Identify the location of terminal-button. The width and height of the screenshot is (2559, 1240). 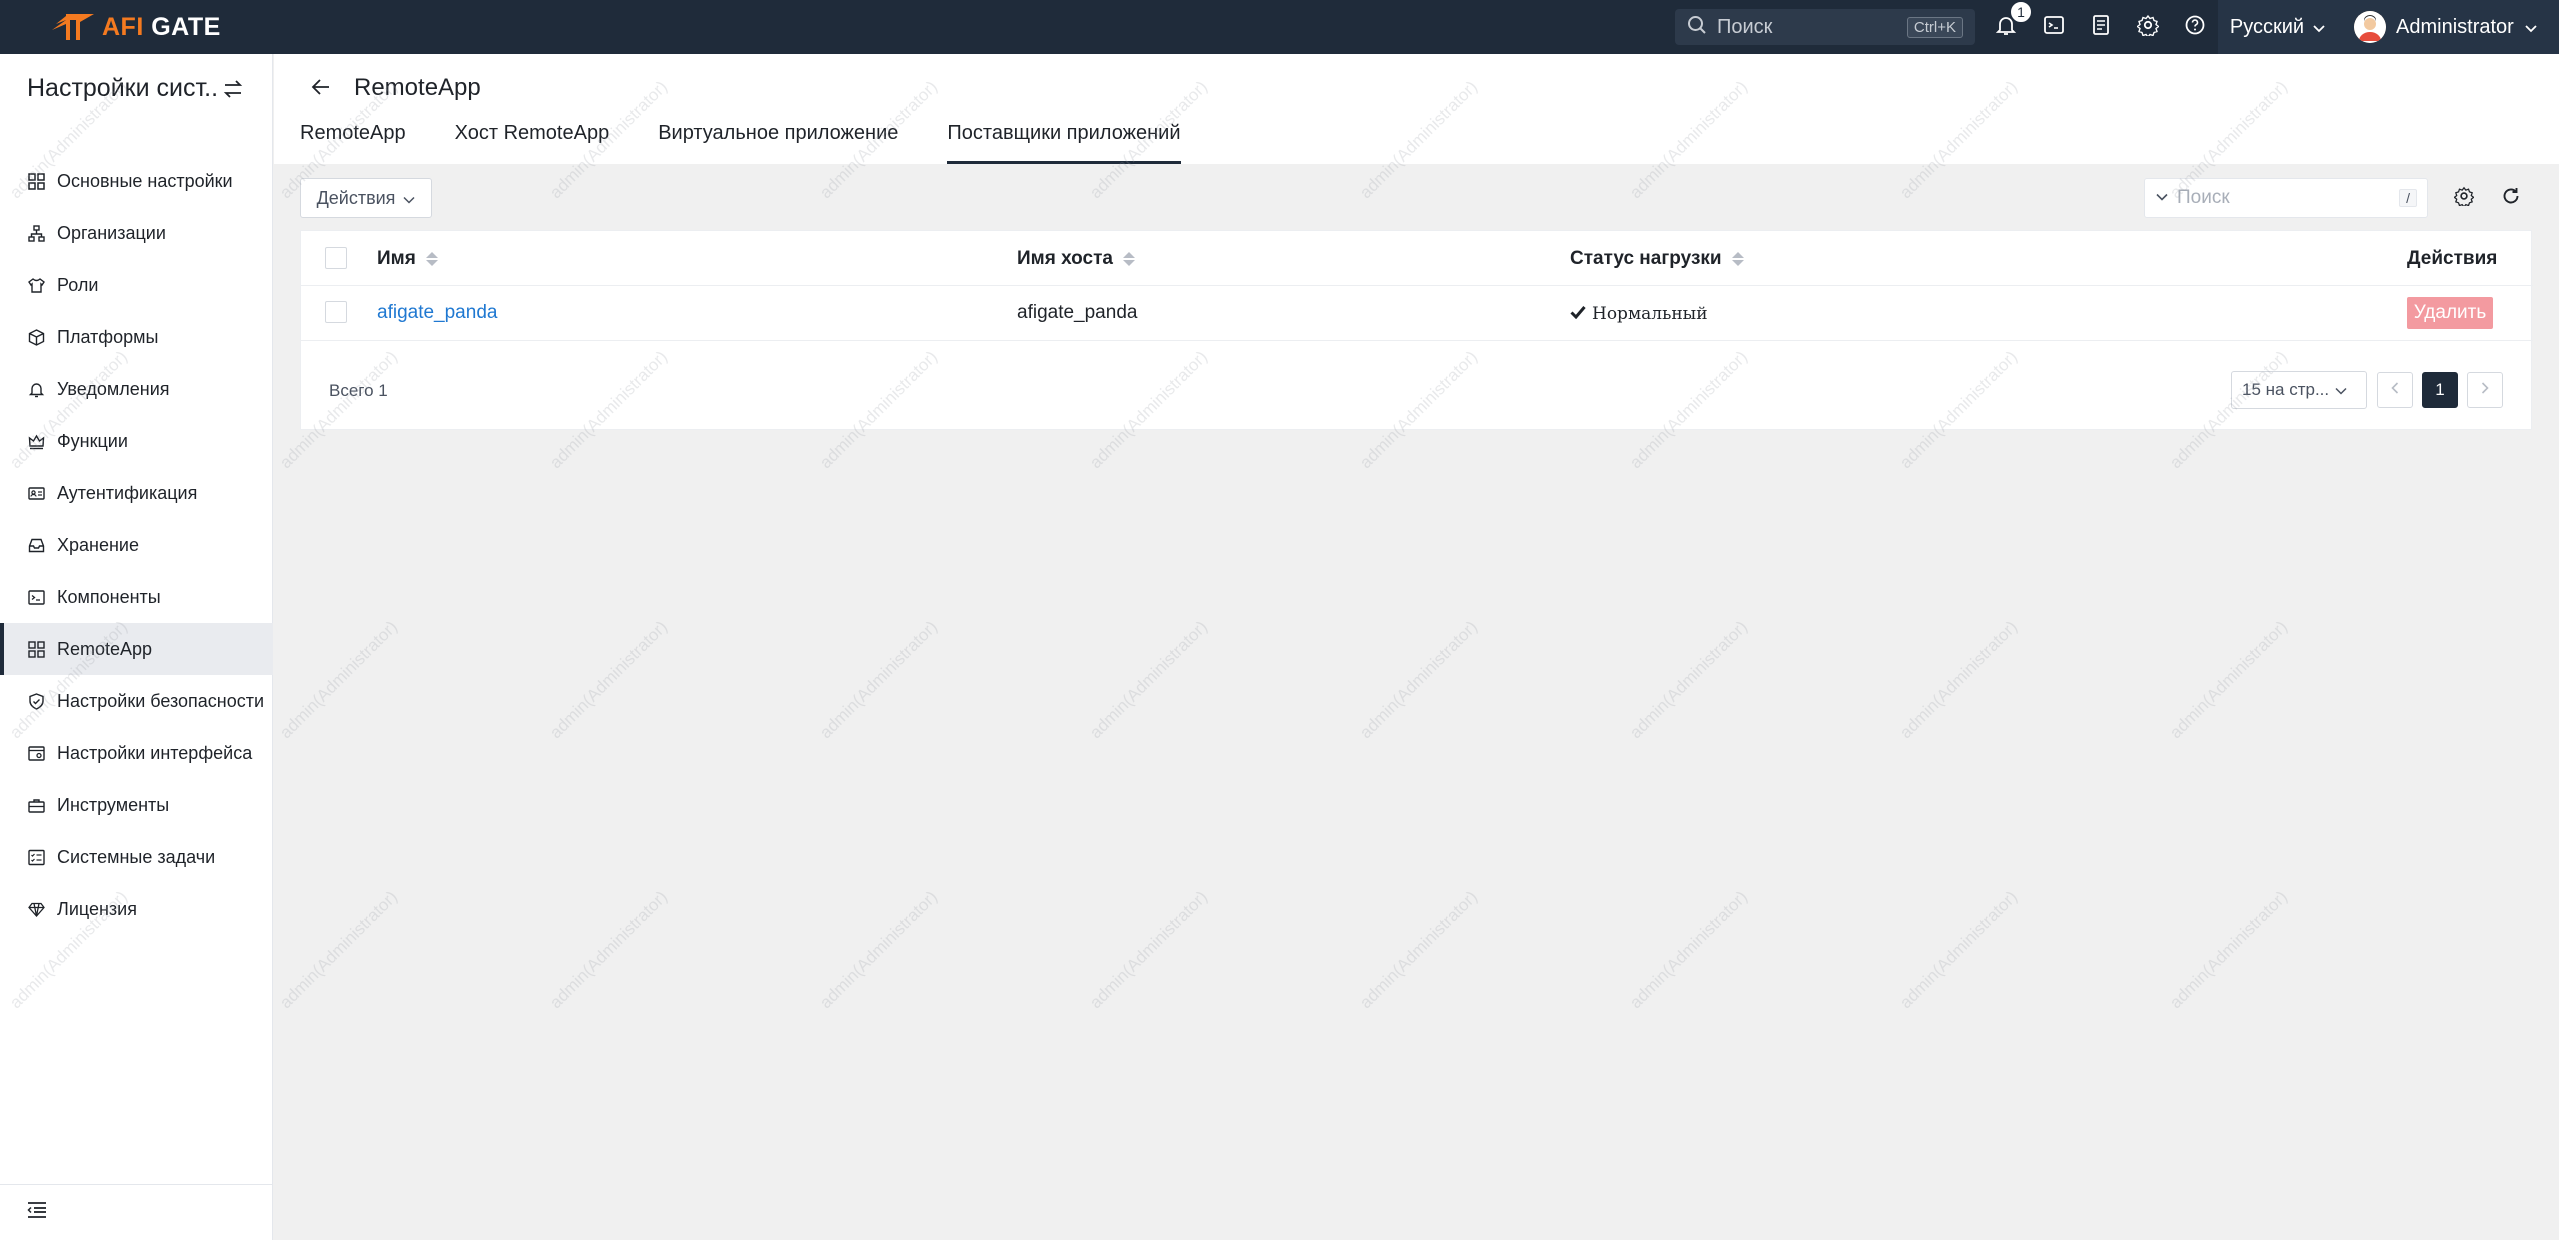
(2054, 27).